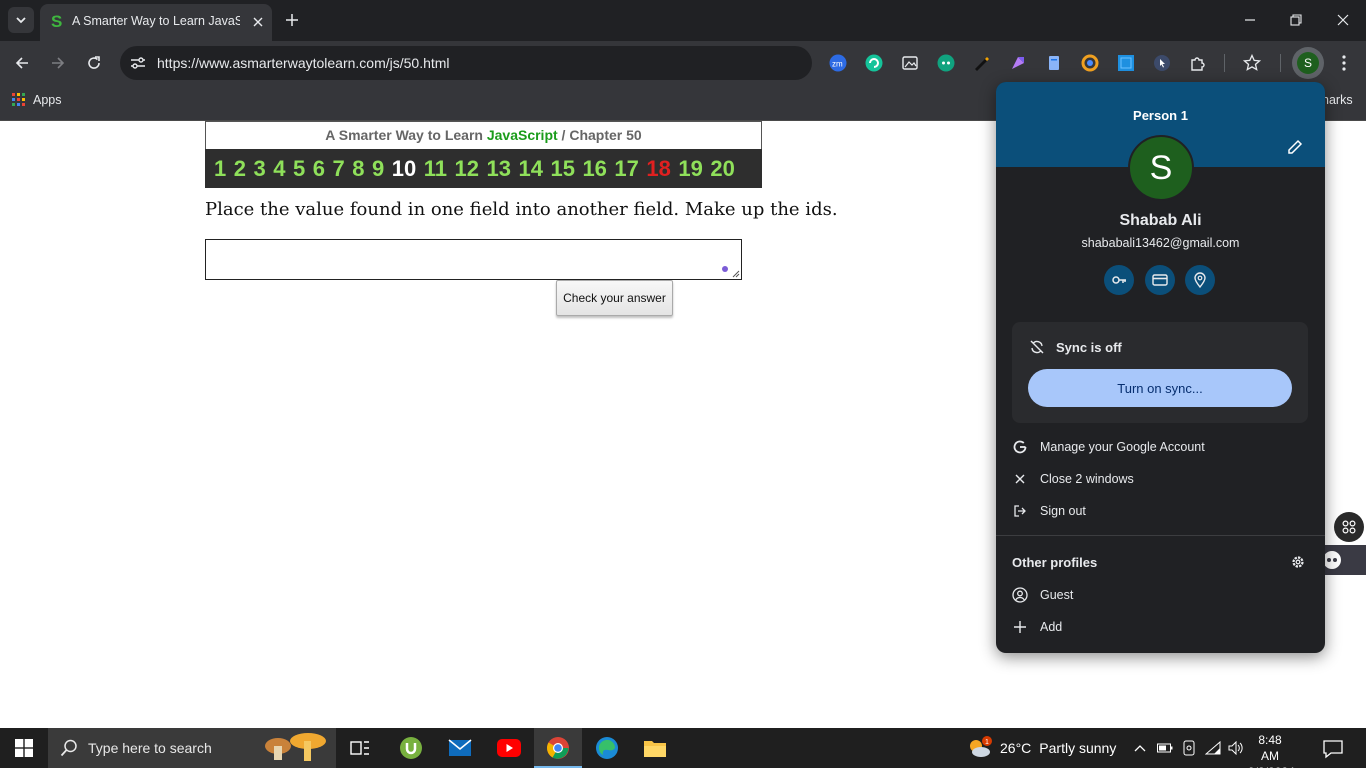 The image size is (1366, 780). What do you see at coordinates (626, 169) in the screenshot?
I see `chapter-link-17: 17` at bounding box center [626, 169].